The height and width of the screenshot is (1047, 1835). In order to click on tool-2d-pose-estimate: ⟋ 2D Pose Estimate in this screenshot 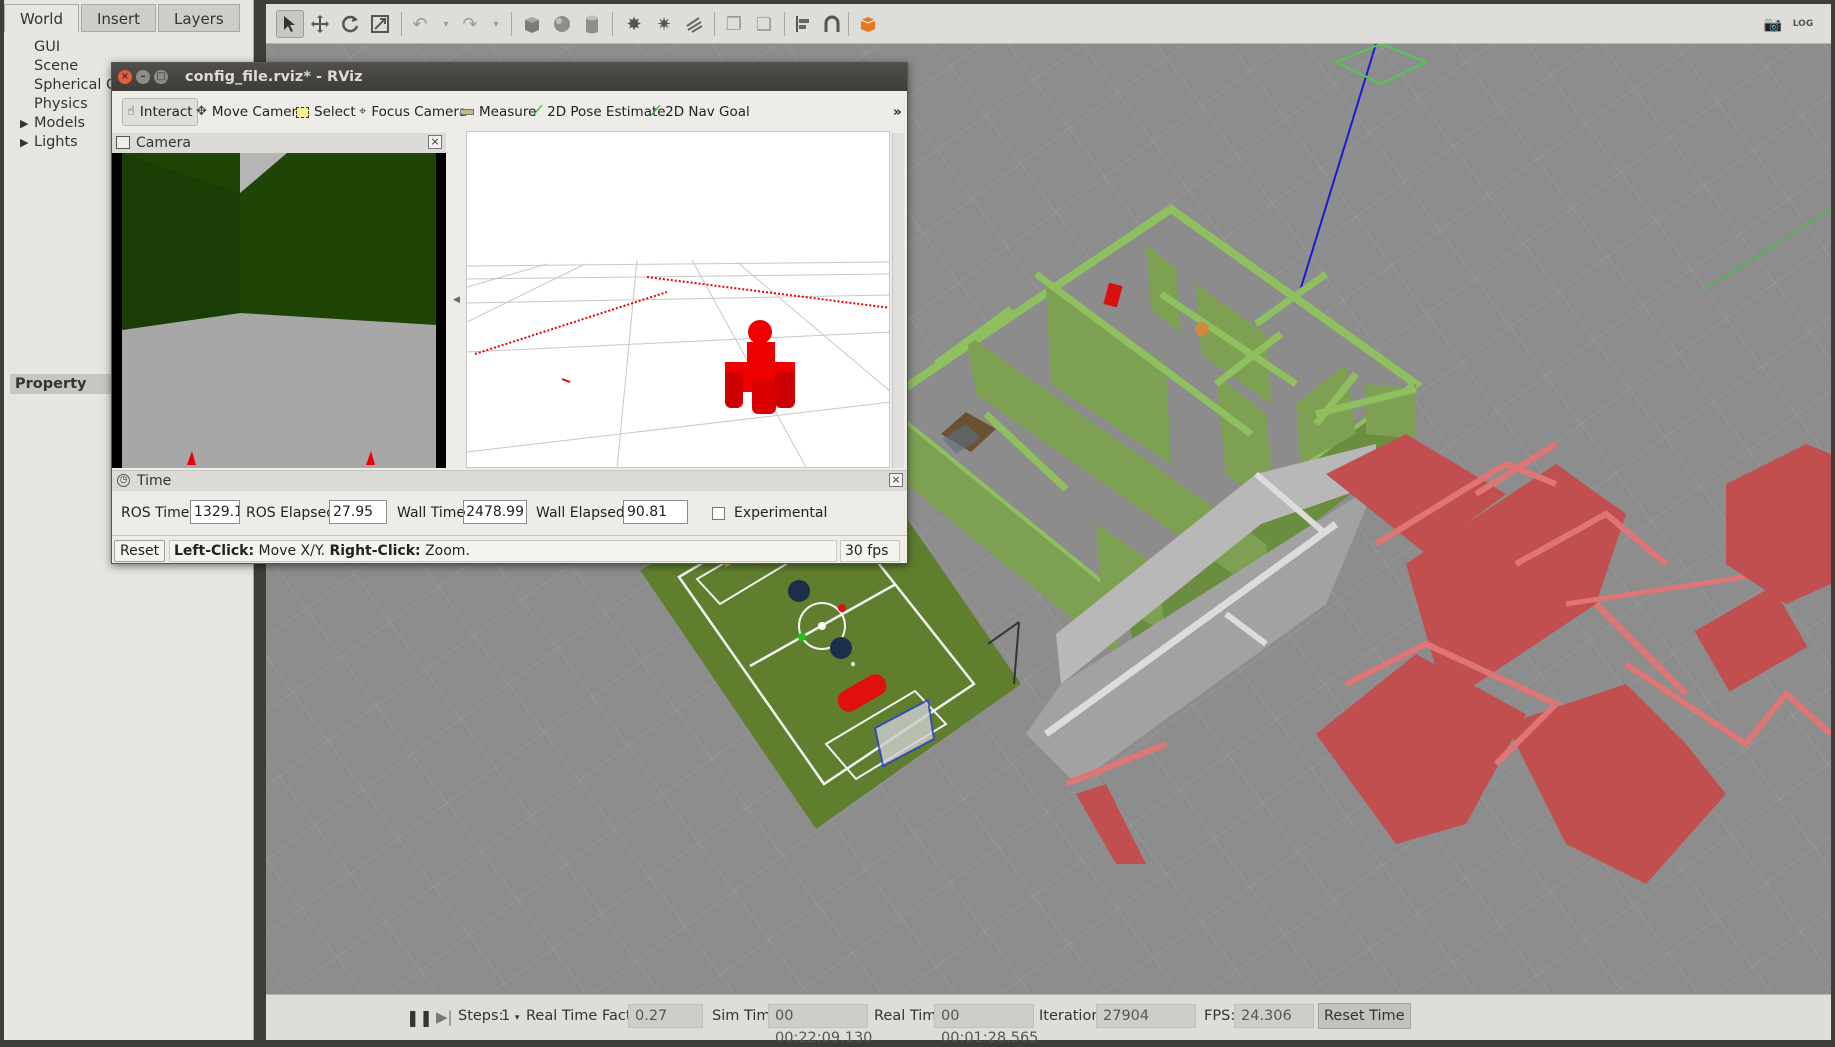, I will do `click(599, 112)`.